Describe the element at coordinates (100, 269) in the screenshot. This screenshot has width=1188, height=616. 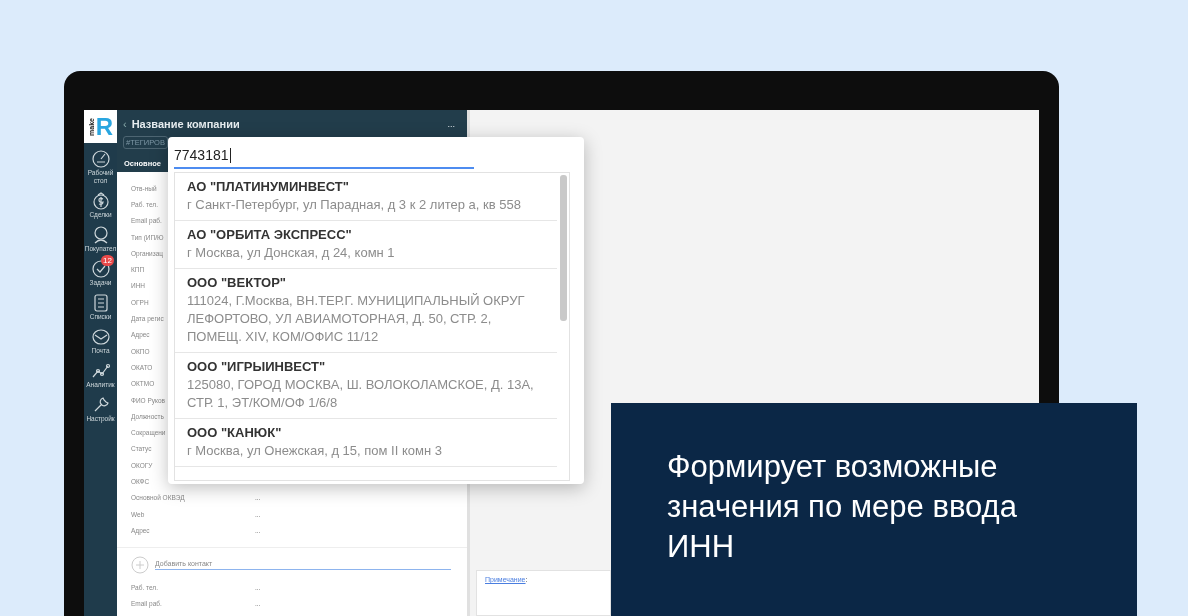
I see `checkmark-icon` at that location.